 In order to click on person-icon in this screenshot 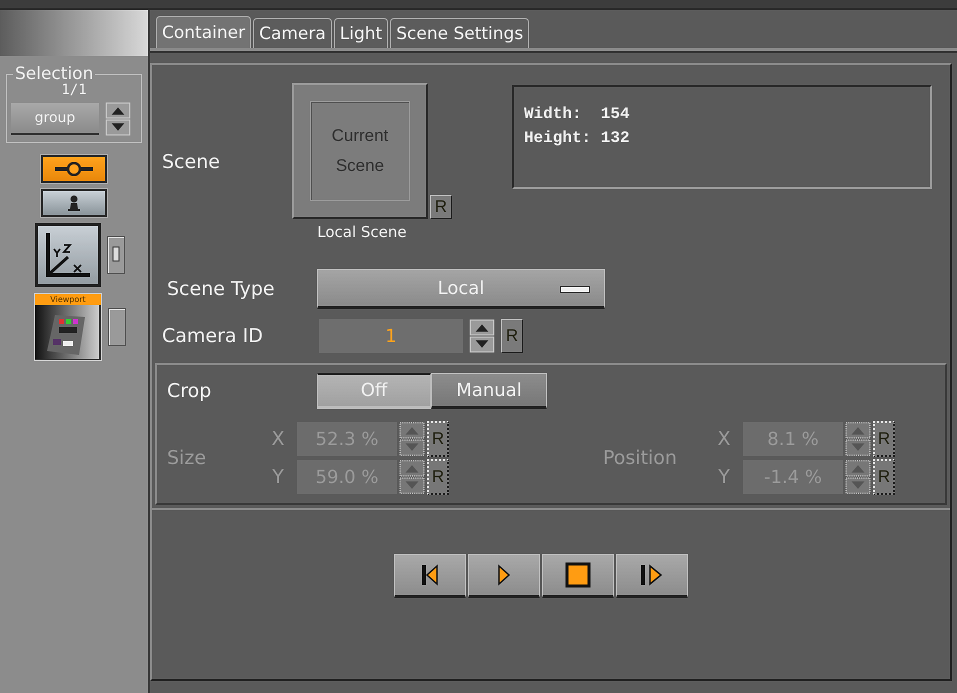, I will do `click(74, 203)`.